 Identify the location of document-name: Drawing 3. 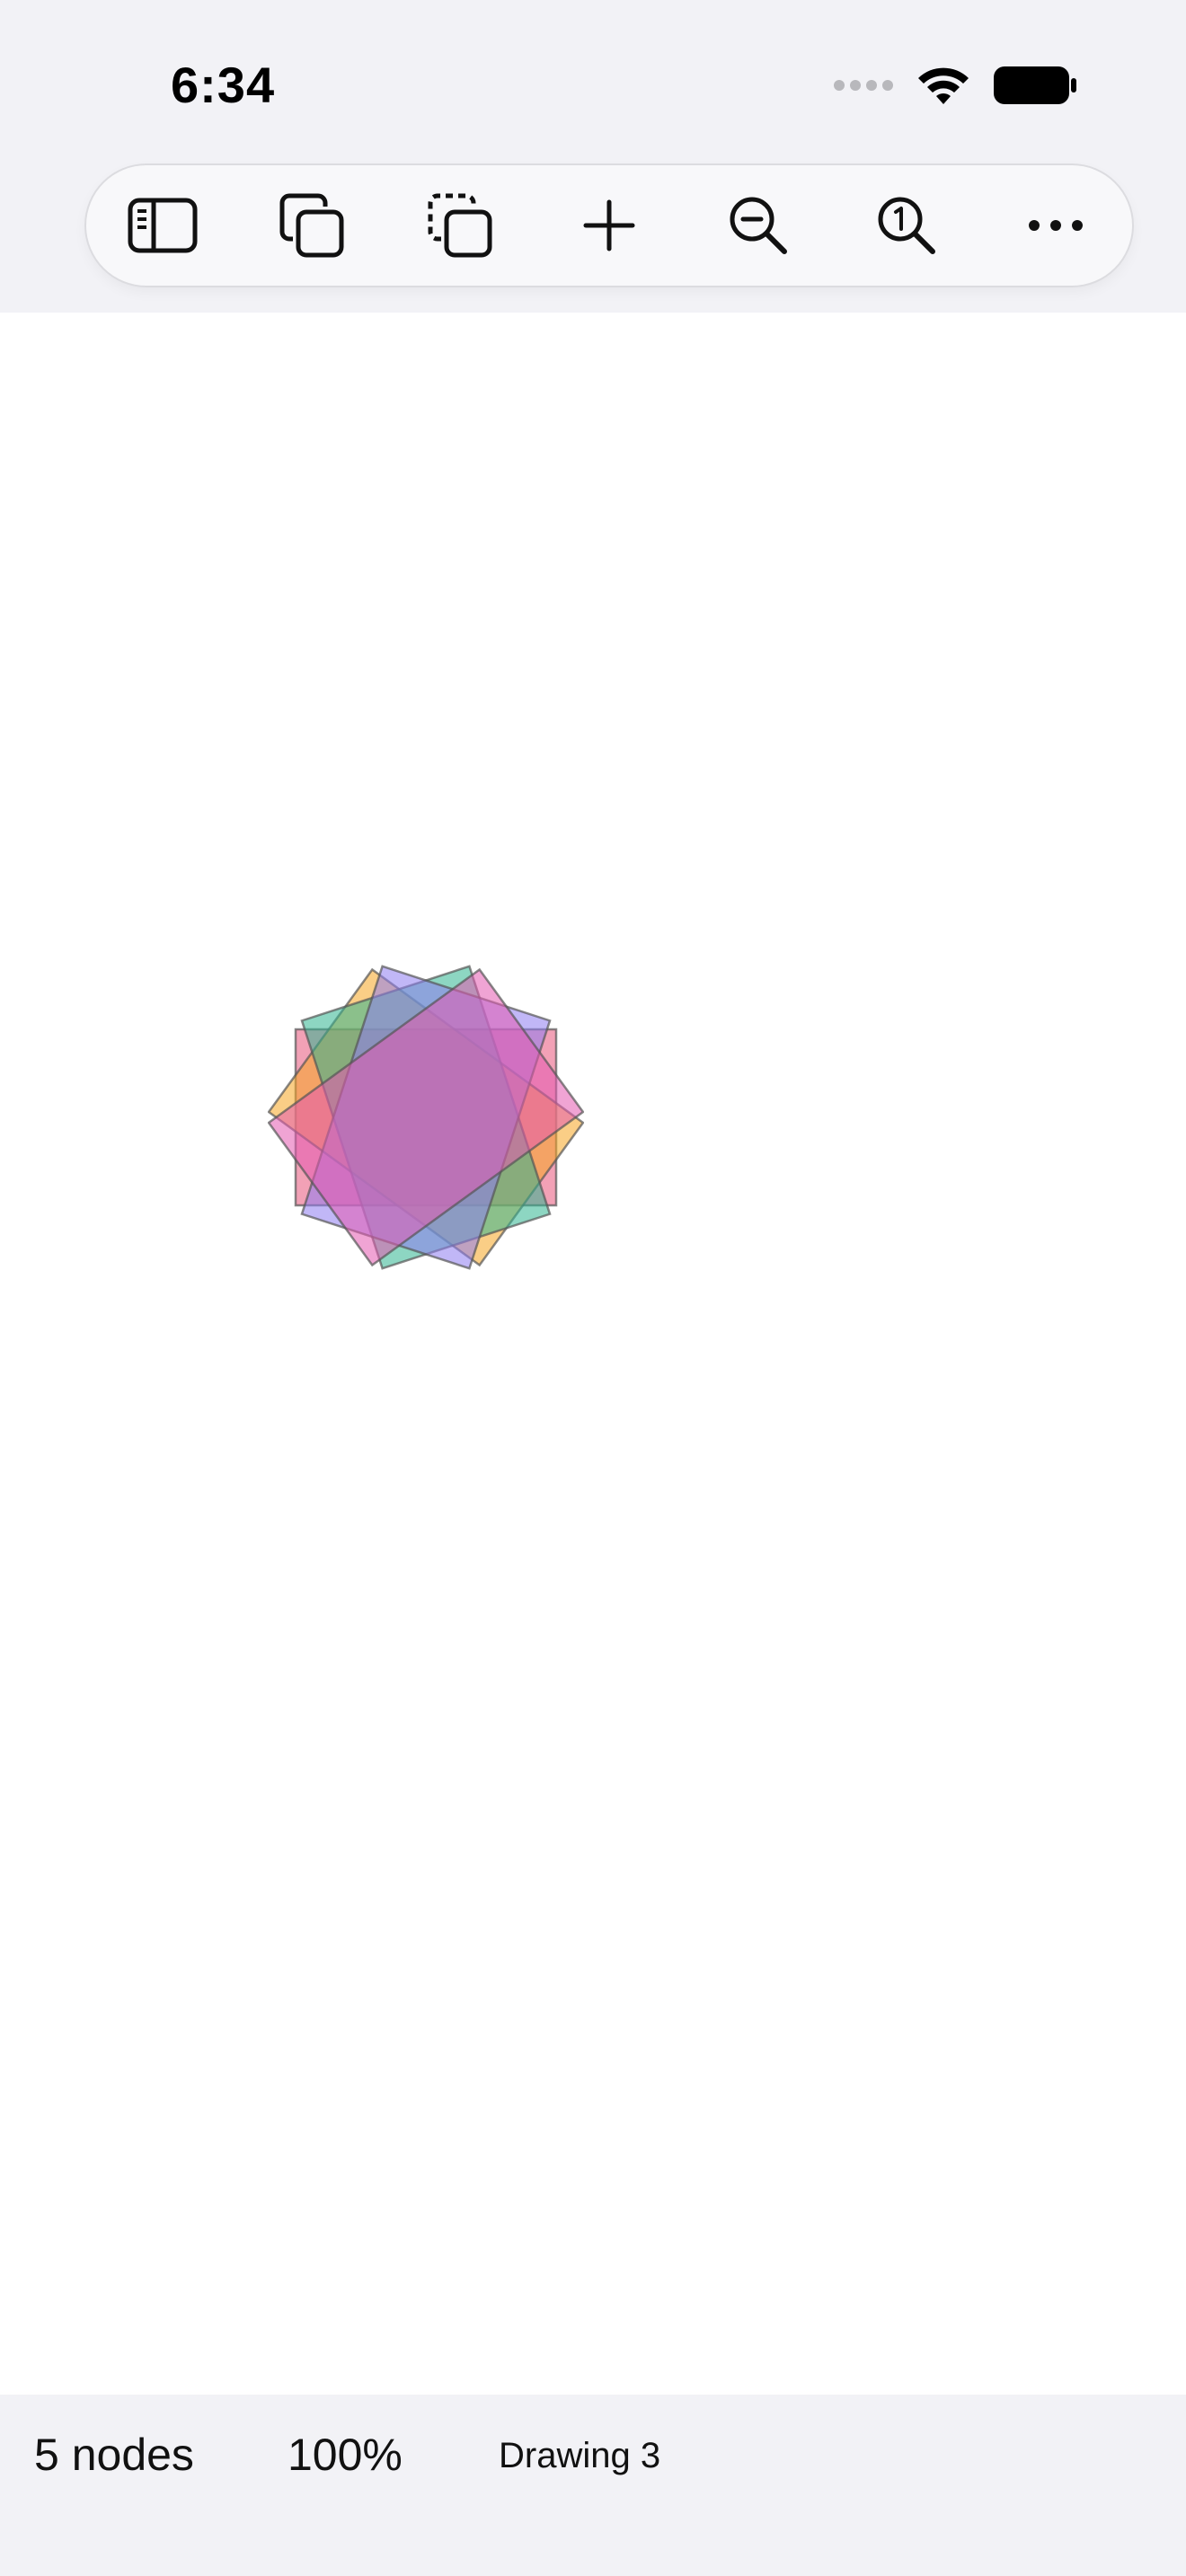
(579, 2456).